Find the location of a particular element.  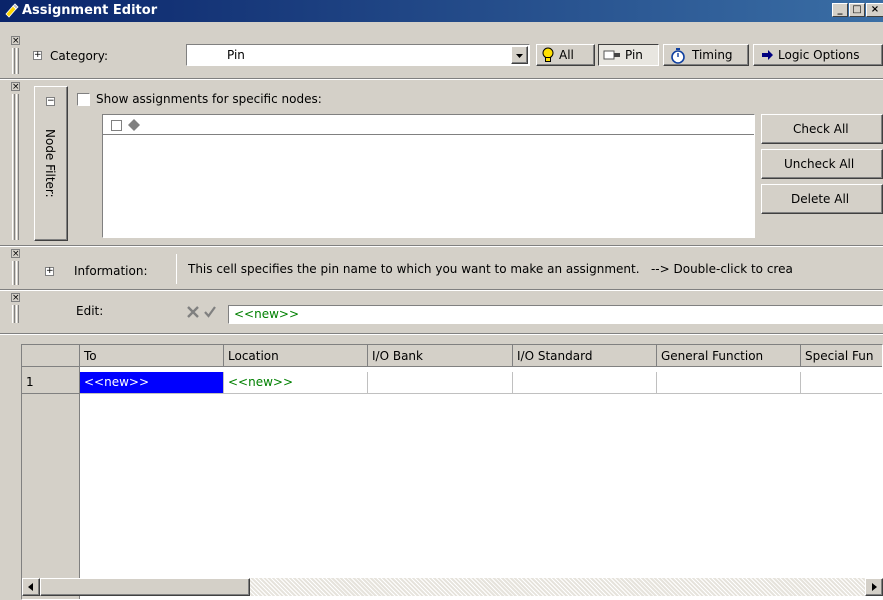

uncheck-all-button: Uncheck All is located at coordinates (822, 164).